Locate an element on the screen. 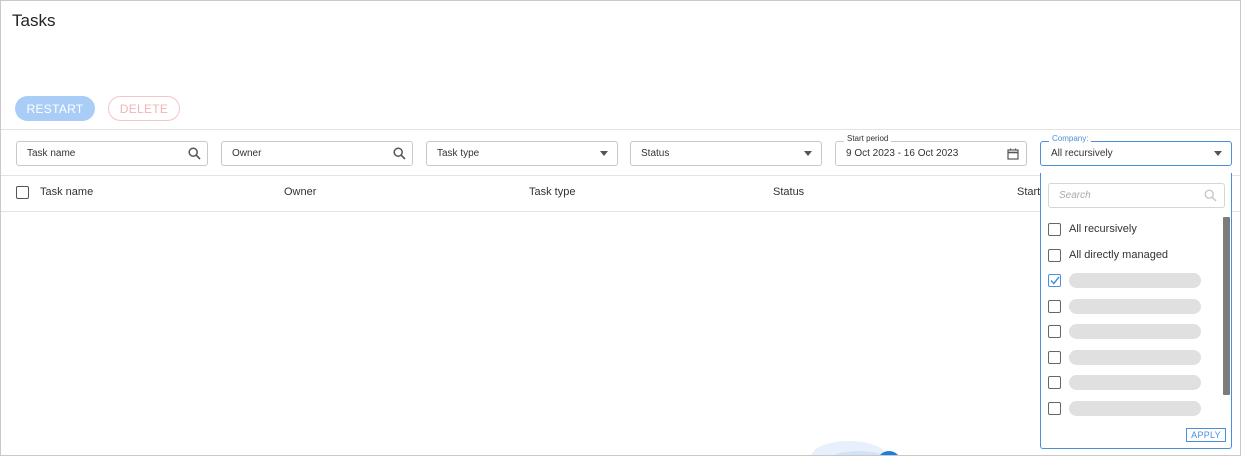 This screenshot has width=1241, height=456. company-select-value: All recursively is located at coordinates (1082, 153).